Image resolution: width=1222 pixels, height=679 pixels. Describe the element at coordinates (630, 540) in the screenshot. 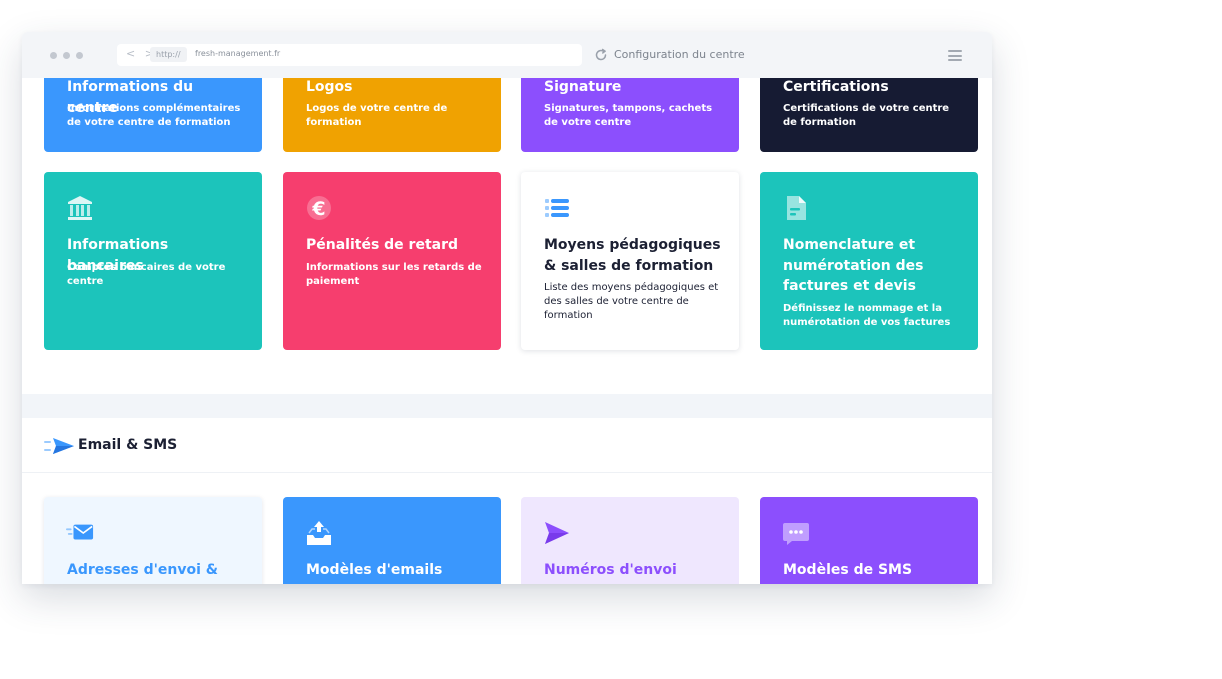

I see `card-numeros-envoi: Numéros d'envoi` at that location.